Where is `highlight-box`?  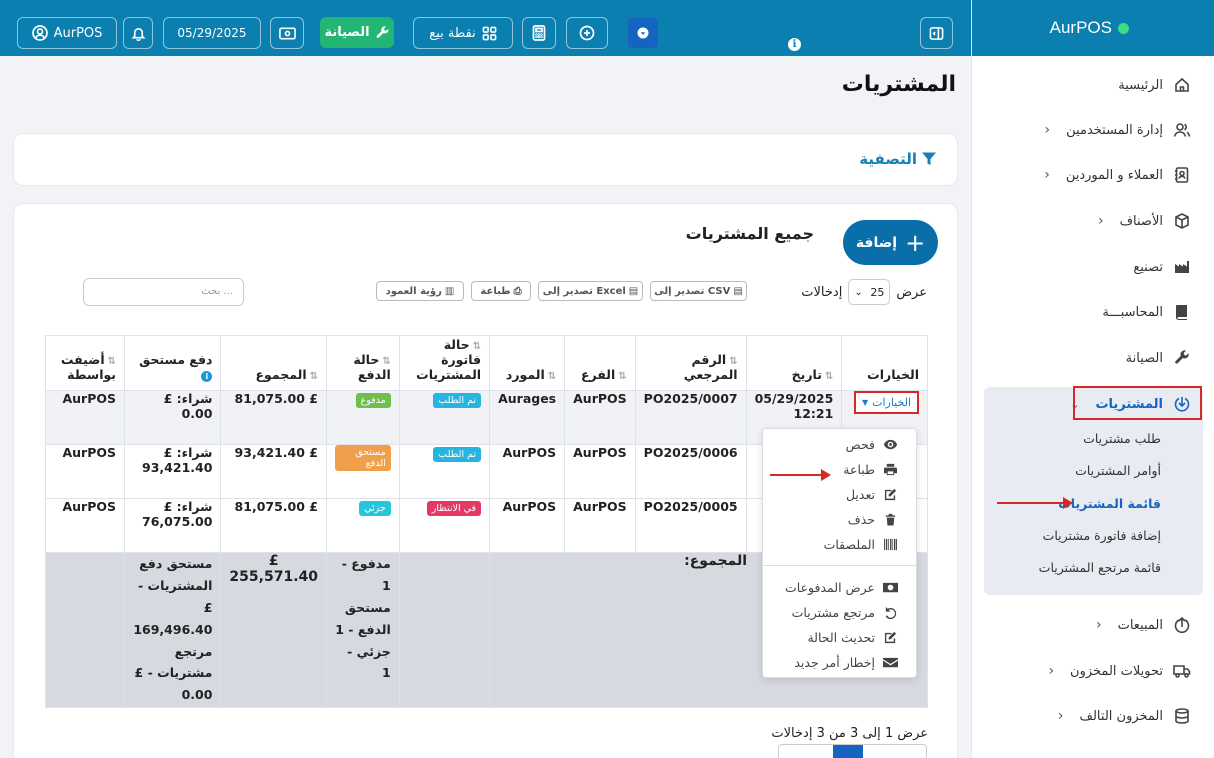 highlight-box is located at coordinates (1137, 403).